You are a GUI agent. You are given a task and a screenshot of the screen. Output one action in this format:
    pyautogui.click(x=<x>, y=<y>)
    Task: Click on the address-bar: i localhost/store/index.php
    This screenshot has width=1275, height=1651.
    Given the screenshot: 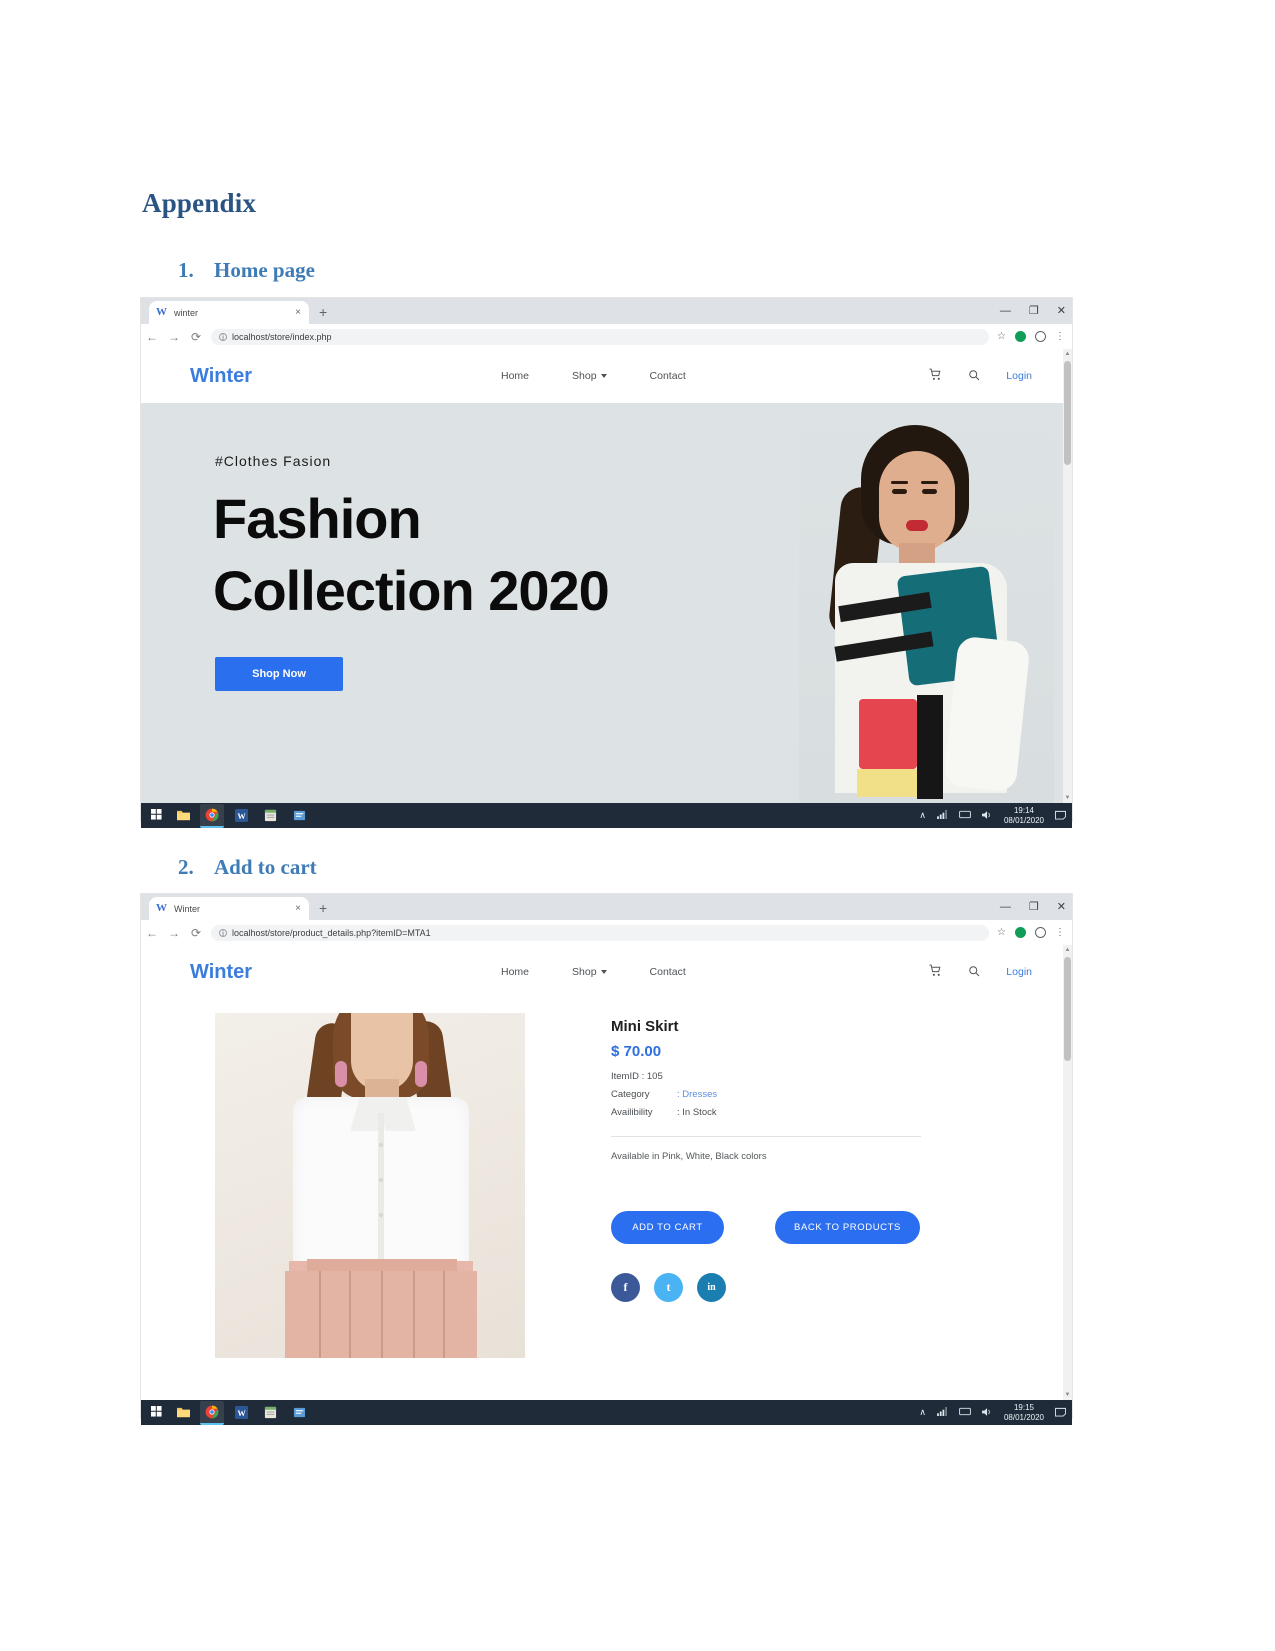 What is the action you would take?
    pyautogui.click(x=600, y=336)
    